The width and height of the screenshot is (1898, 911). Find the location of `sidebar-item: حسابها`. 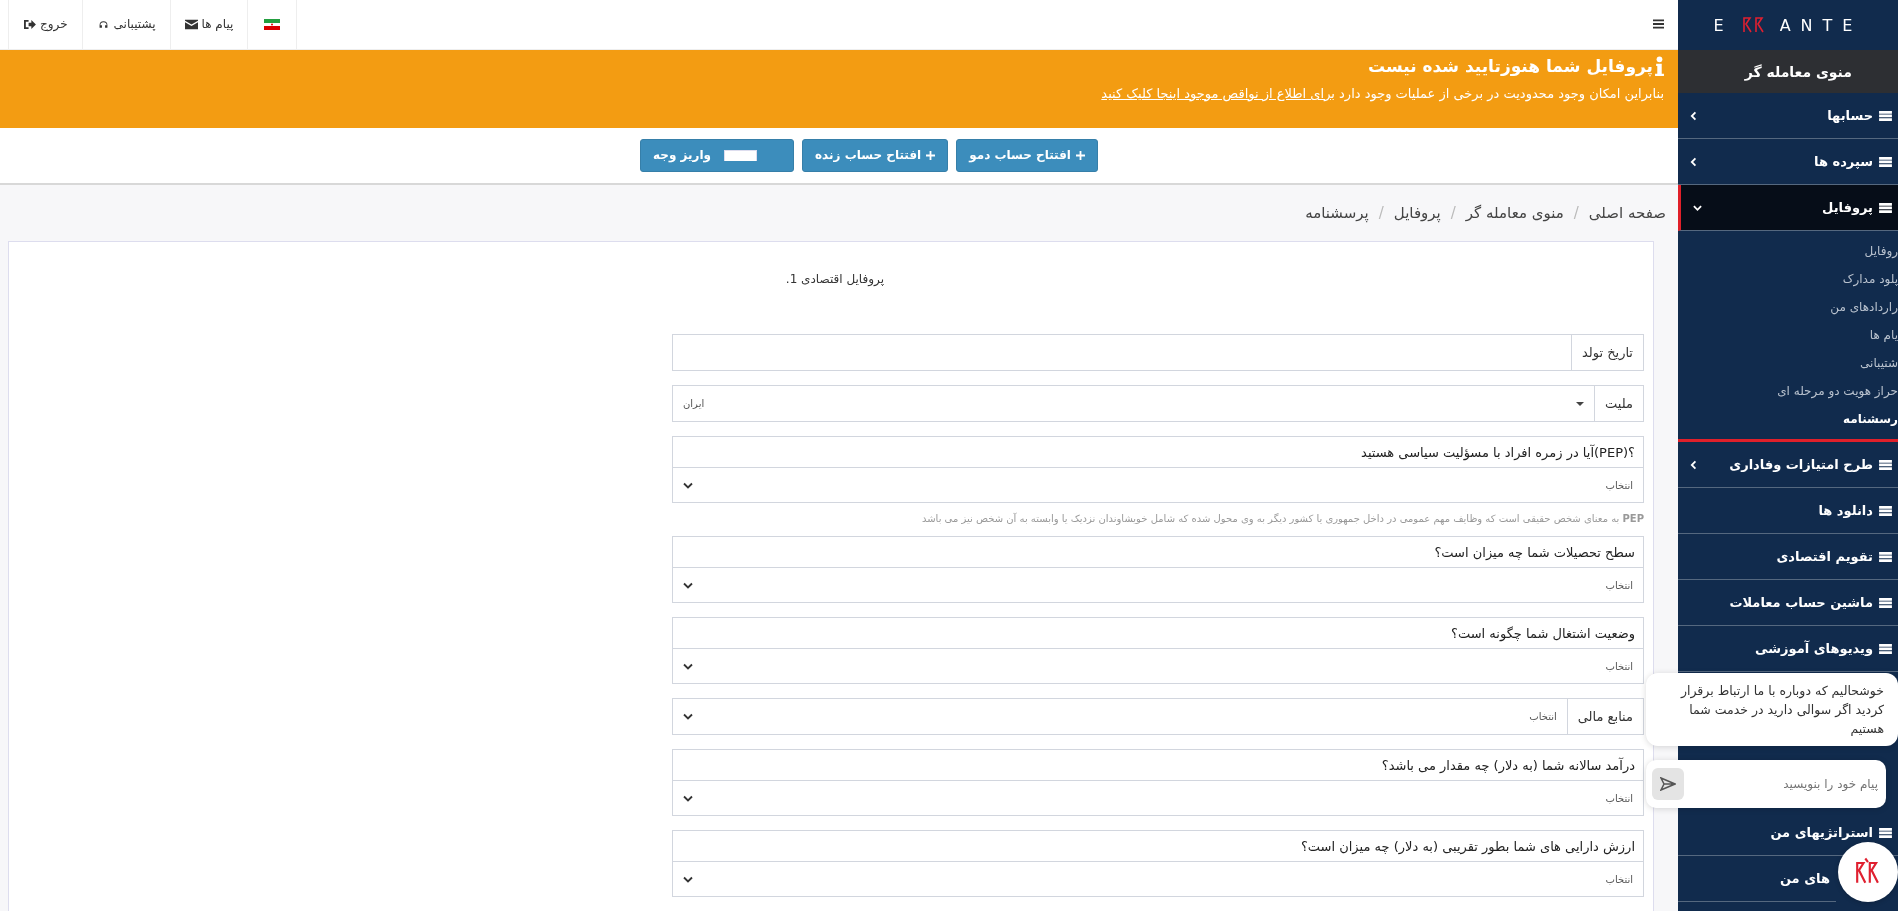

sidebar-item: حسابها is located at coordinates (1788, 116).